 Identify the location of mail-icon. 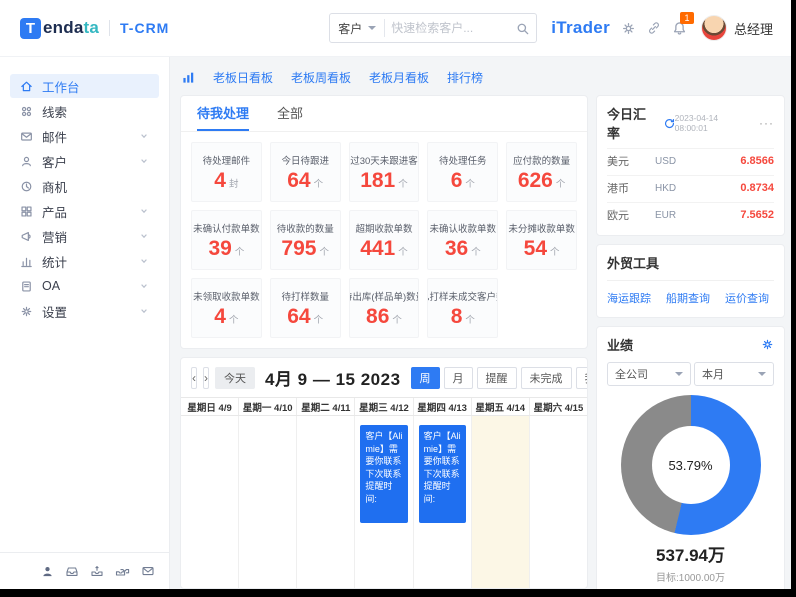
(26, 136).